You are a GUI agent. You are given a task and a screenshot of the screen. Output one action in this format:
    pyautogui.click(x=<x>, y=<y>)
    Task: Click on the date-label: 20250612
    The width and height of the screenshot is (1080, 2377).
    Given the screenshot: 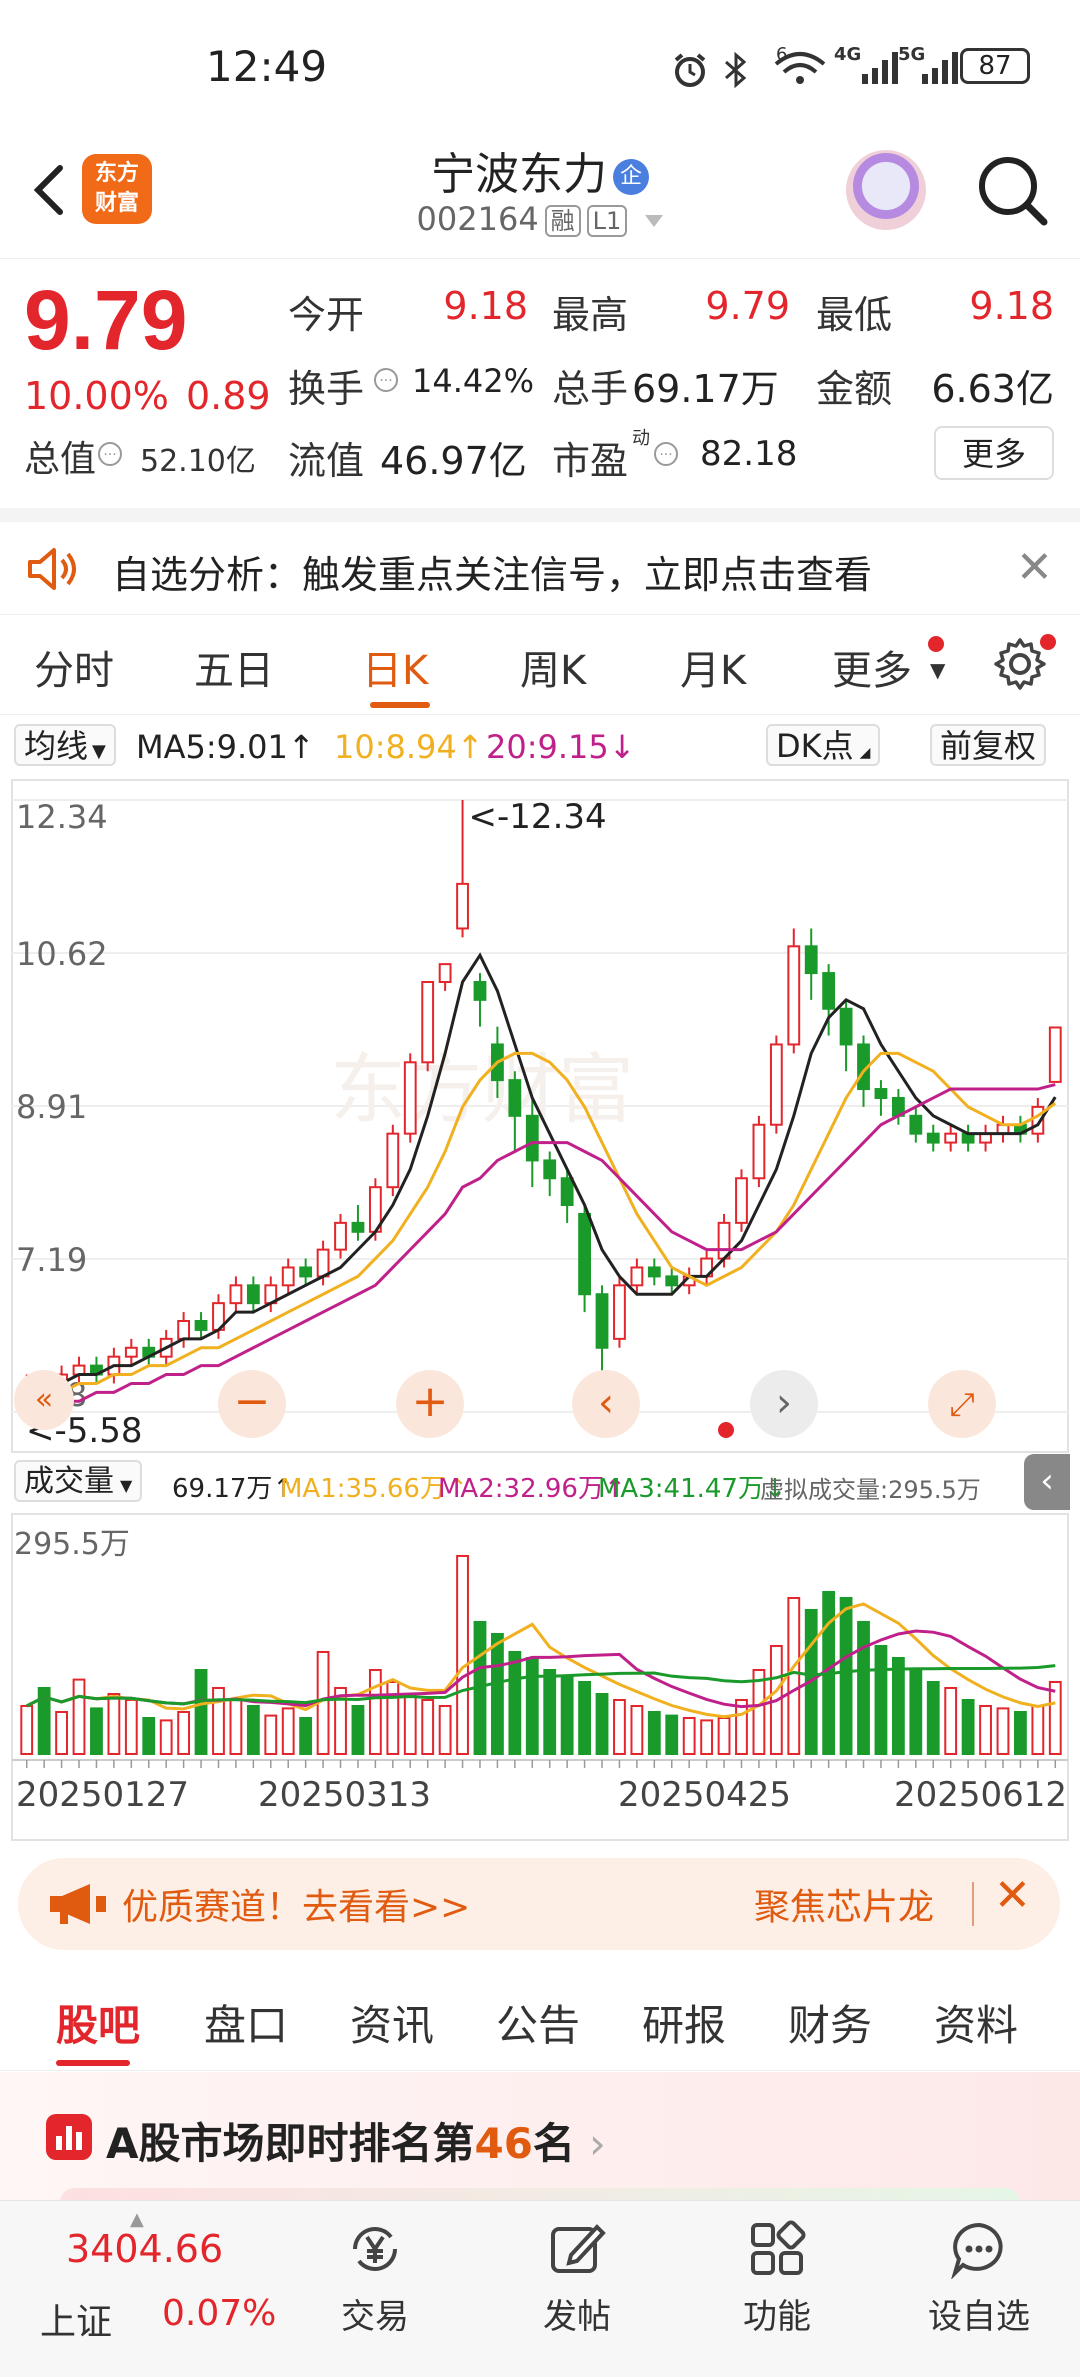 What is the action you would take?
    pyautogui.click(x=980, y=1795)
    